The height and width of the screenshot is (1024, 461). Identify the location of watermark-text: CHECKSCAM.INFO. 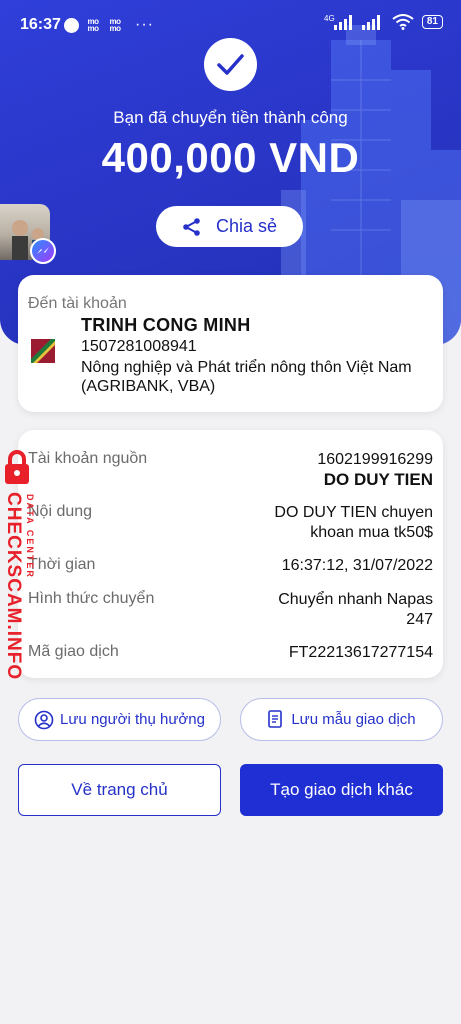
(13, 586).